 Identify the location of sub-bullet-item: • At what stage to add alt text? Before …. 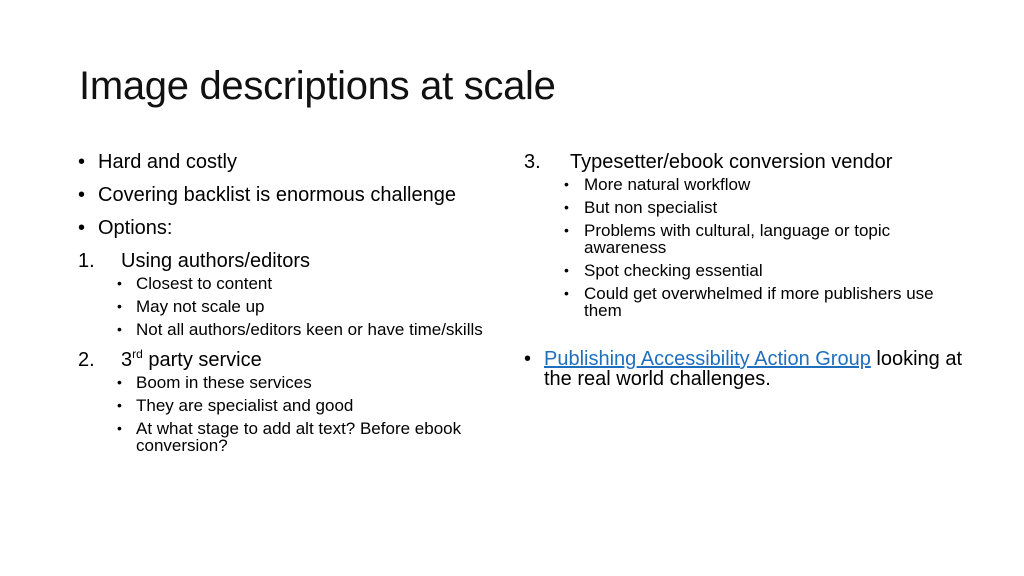
(288, 437).